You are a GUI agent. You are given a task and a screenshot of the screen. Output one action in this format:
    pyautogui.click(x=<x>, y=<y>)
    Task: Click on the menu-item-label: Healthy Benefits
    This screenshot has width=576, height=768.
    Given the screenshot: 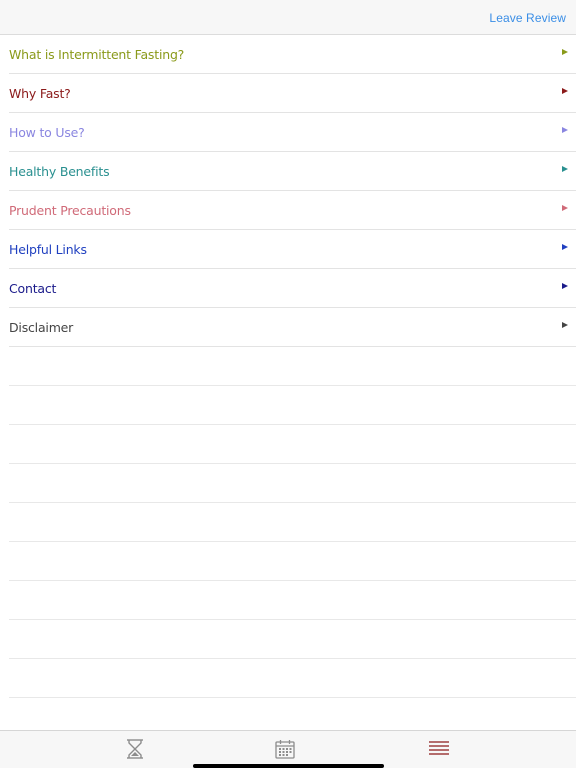 What is the action you would take?
    pyautogui.click(x=59, y=171)
    